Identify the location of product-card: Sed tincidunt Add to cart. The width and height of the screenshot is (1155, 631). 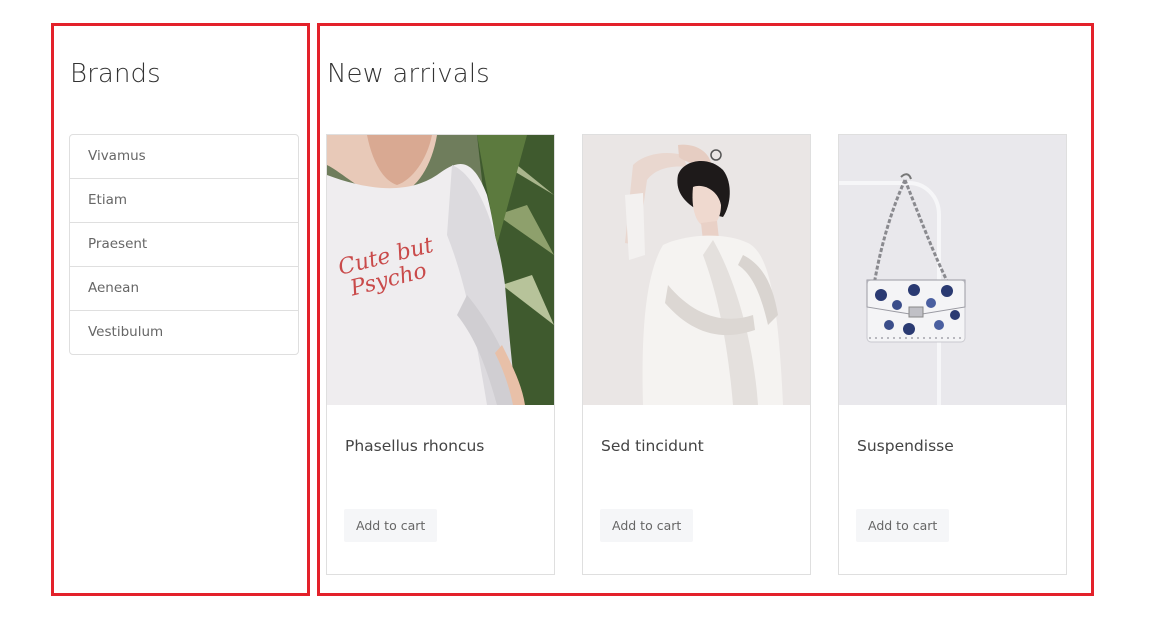
(696, 354).